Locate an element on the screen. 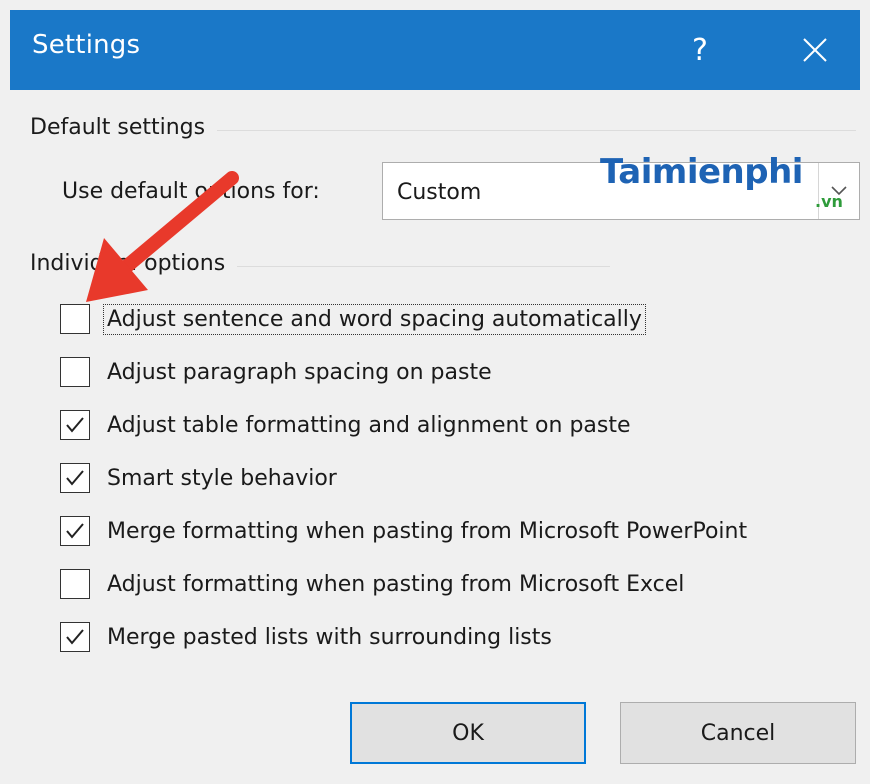  option-row: Smart style behavior is located at coordinates (200, 478).